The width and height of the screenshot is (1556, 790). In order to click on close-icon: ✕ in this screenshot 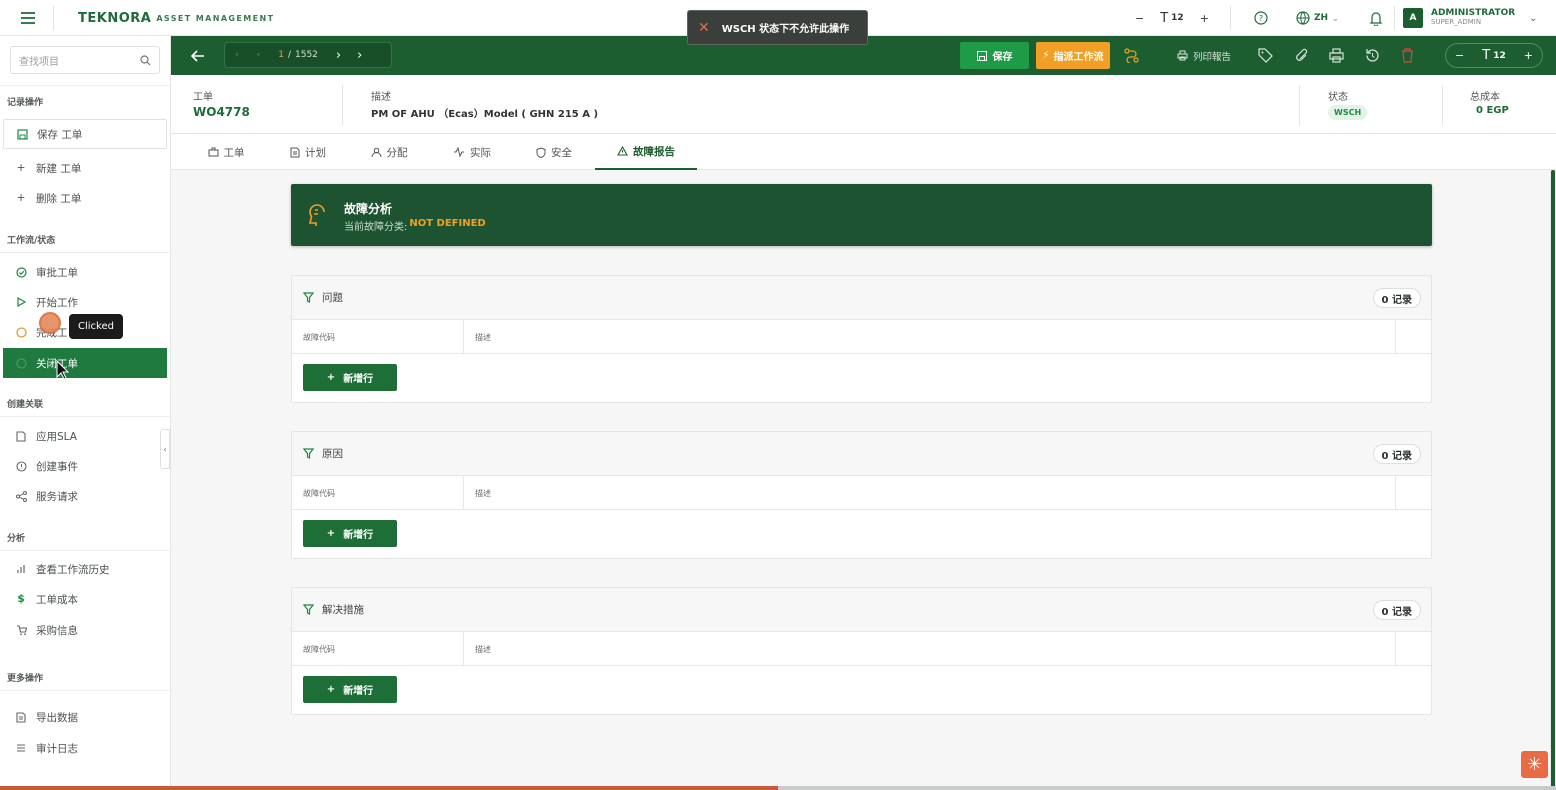, I will do `click(704, 28)`.